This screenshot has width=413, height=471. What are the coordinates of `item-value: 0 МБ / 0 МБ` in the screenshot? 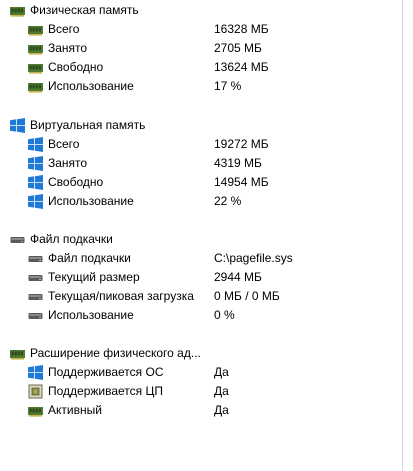 It's located at (247, 296).